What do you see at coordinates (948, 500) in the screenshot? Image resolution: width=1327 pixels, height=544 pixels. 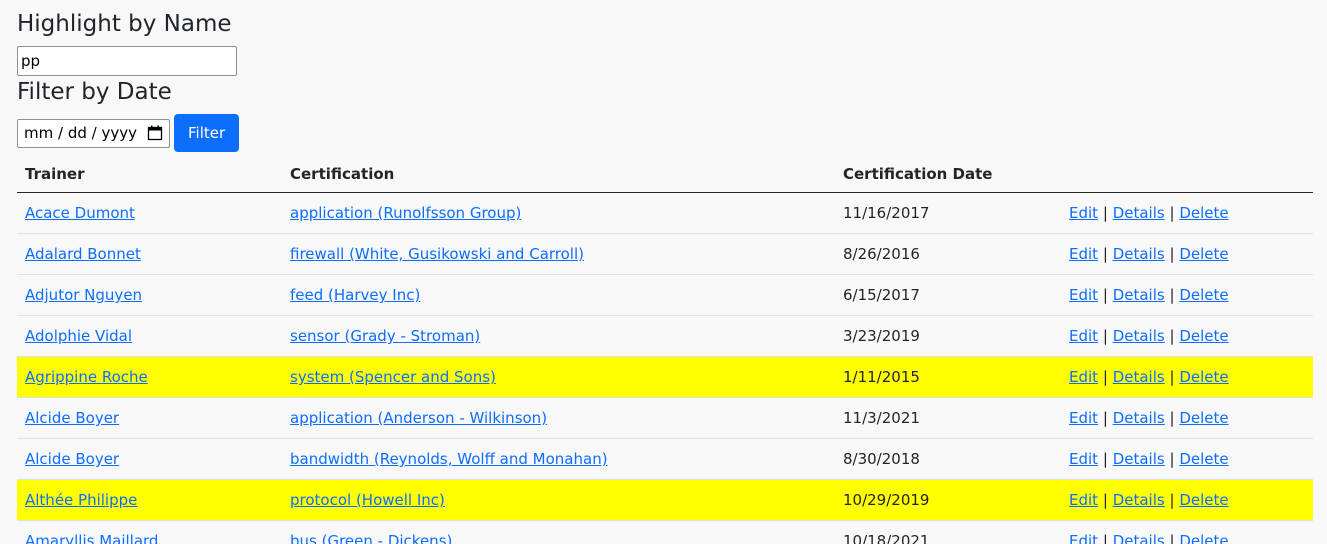 I see `cell-date: 10/29/2019` at bounding box center [948, 500].